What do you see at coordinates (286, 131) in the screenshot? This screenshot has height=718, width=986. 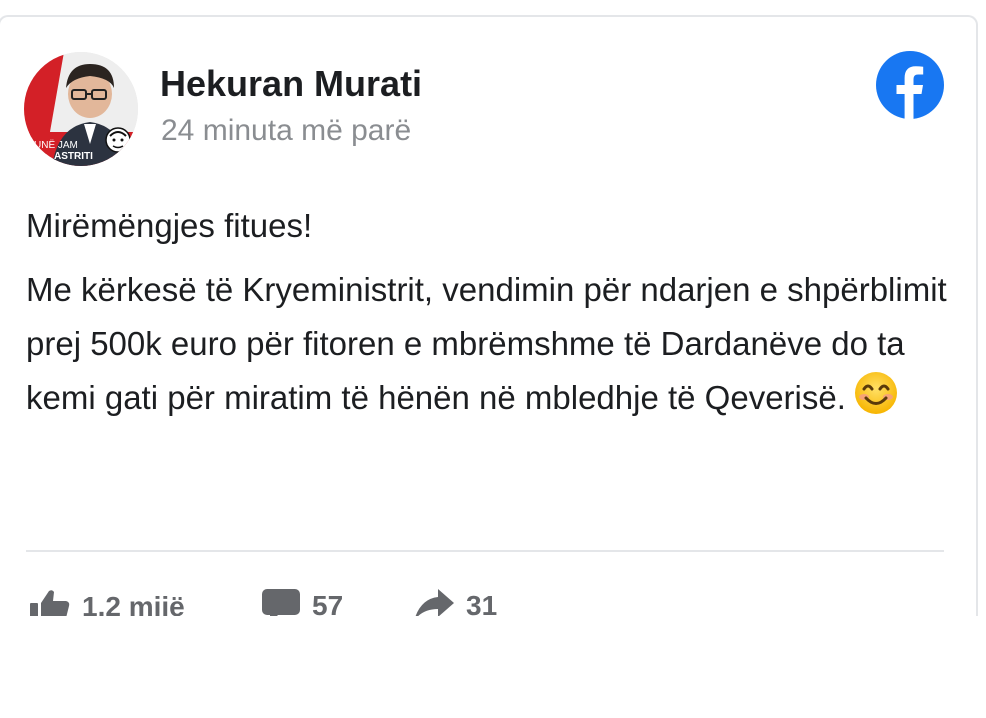 I see `post-timestamp: 24 minuta më parë` at bounding box center [286, 131].